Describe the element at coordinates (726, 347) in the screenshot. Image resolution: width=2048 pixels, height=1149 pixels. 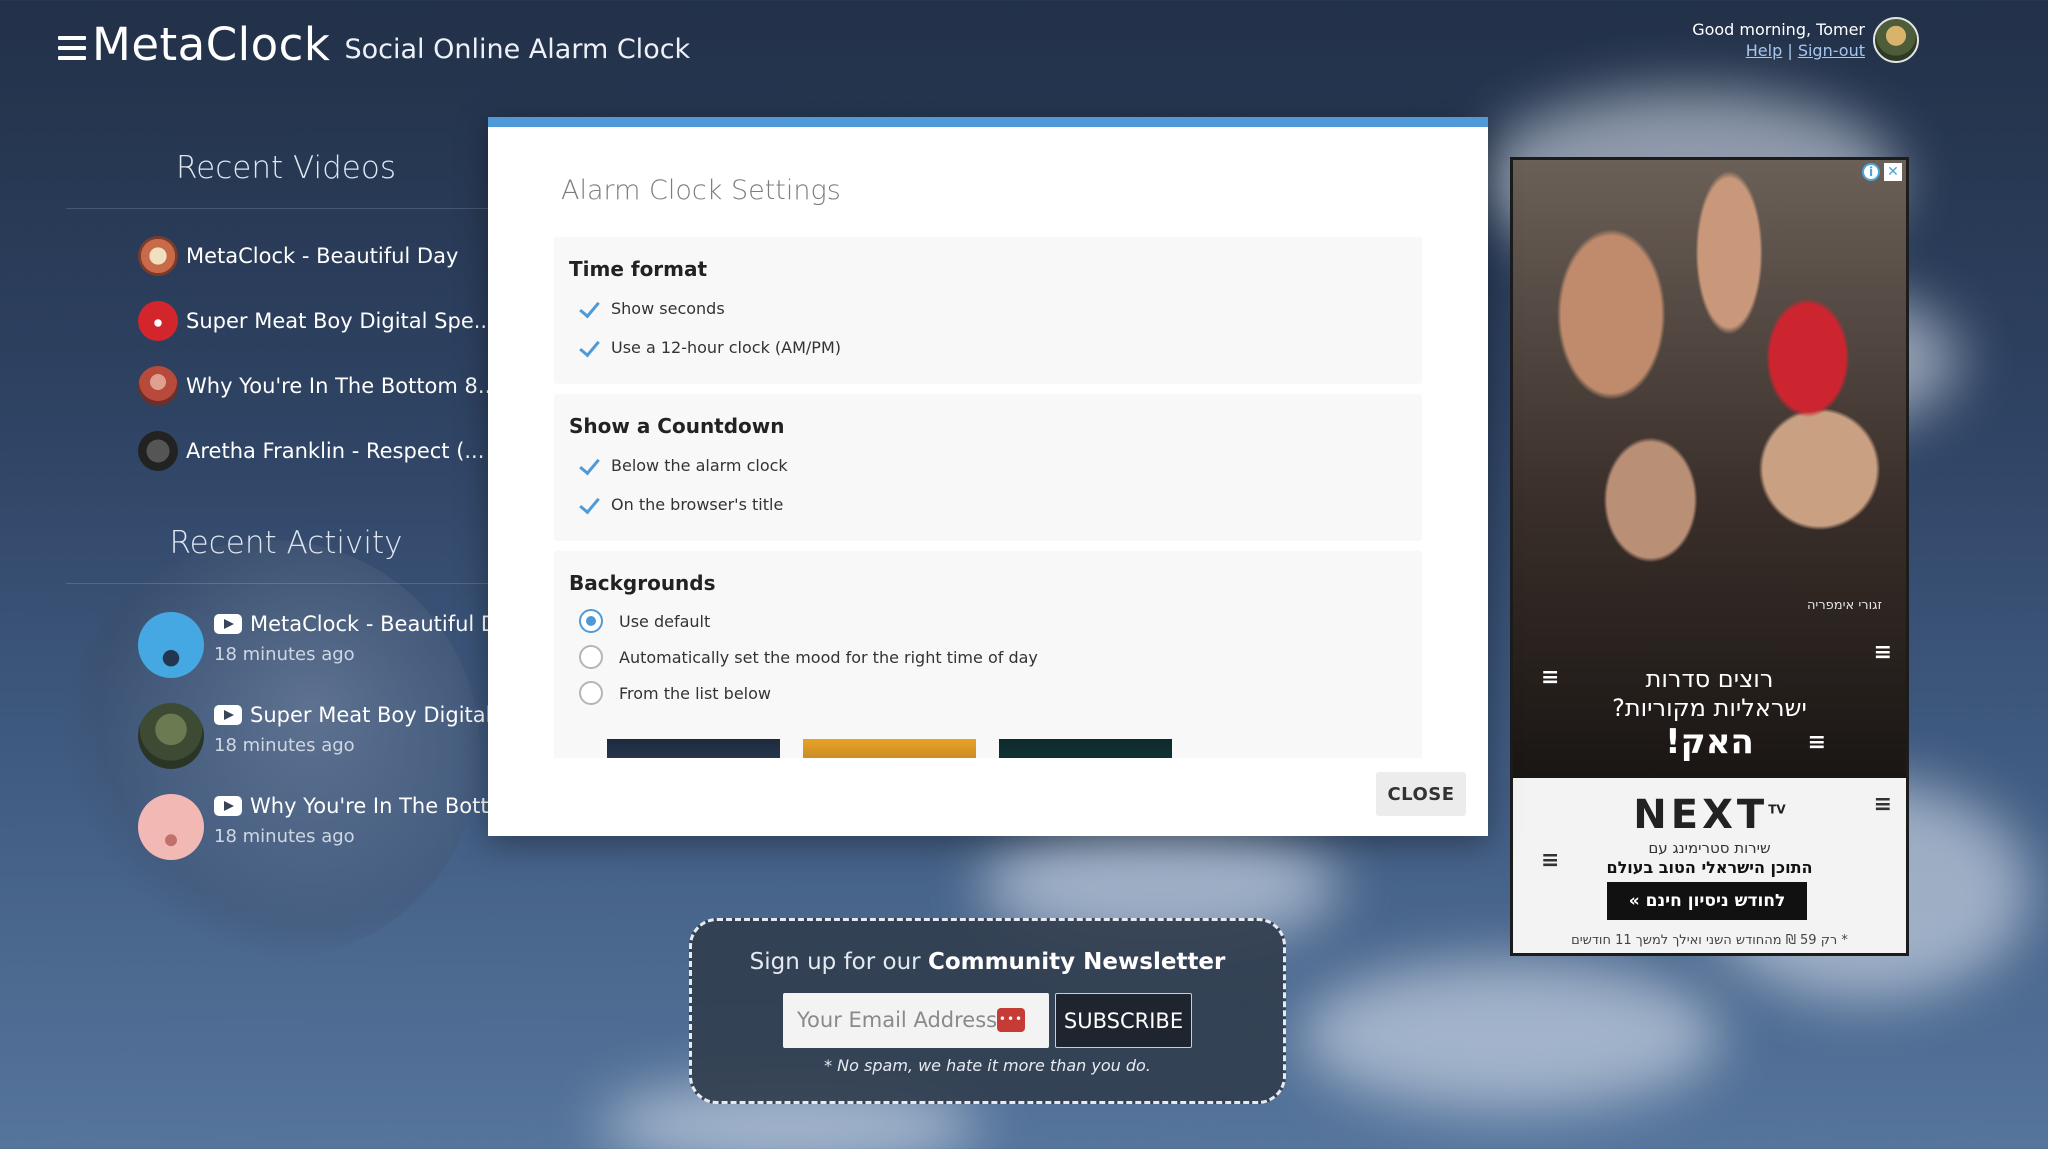
I see `checkbox-label: Use a 12-hour clock (AM/PM)` at that location.